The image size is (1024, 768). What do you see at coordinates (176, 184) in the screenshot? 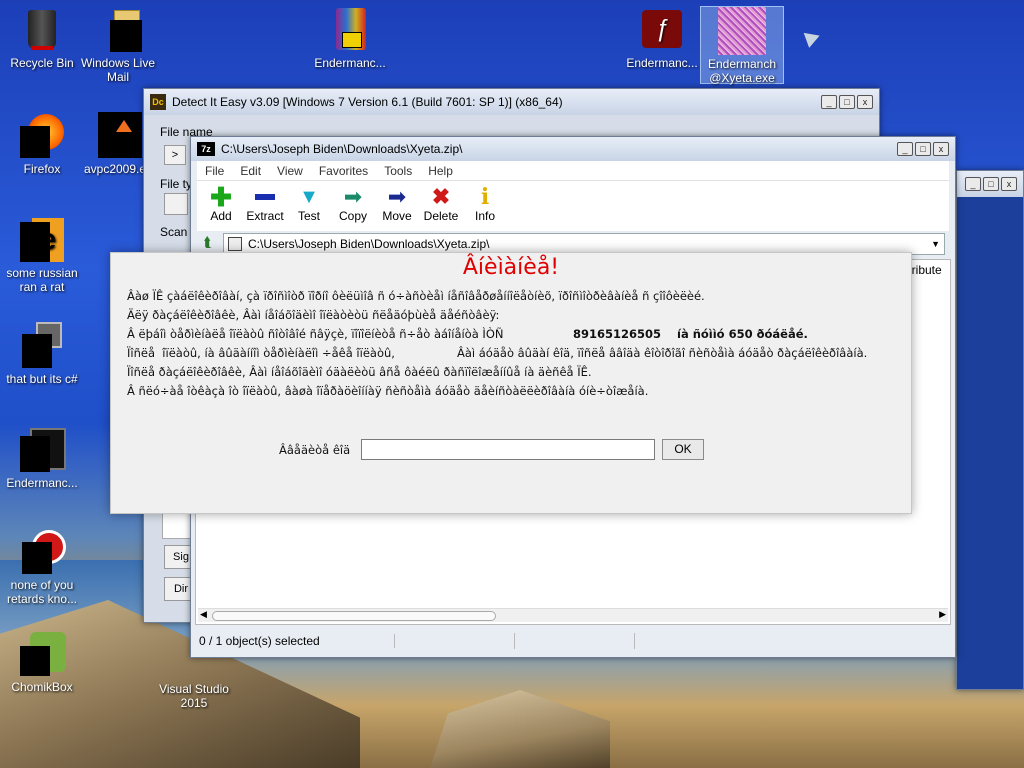
I see `file-type-label: File ty` at bounding box center [176, 184].